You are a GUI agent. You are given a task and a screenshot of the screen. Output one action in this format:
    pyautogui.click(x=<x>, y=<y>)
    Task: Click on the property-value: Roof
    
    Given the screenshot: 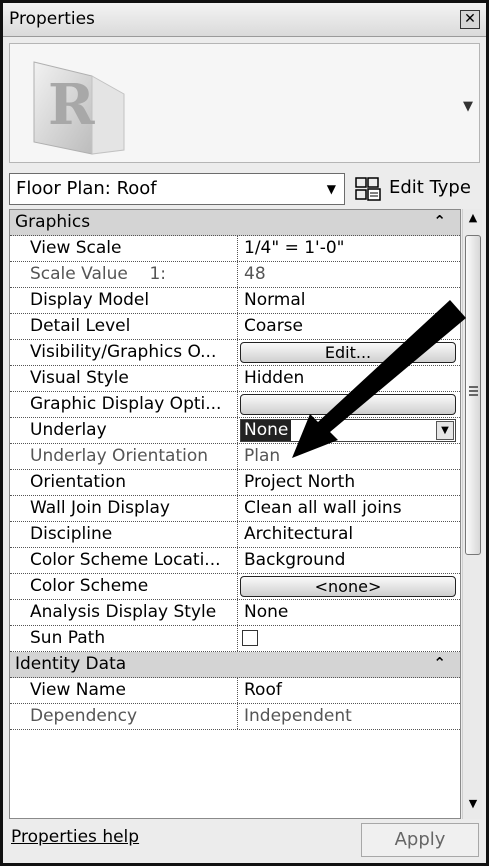 What is the action you would take?
    pyautogui.click(x=349, y=690)
    